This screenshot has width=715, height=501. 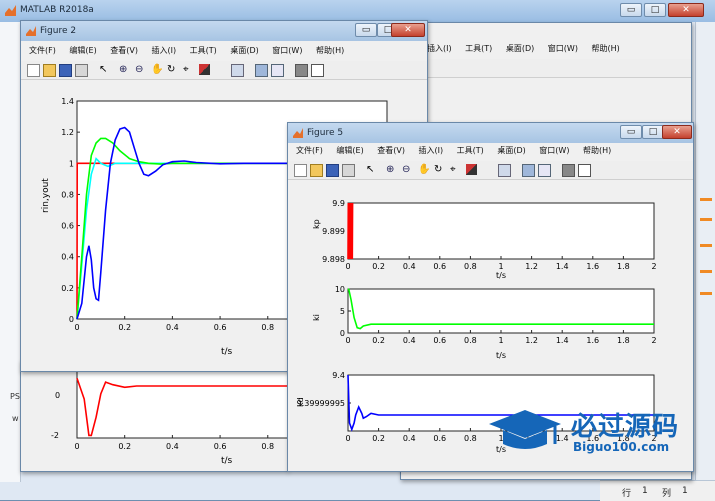 I want to click on matlab-close-button: ✕, so click(x=686, y=10).